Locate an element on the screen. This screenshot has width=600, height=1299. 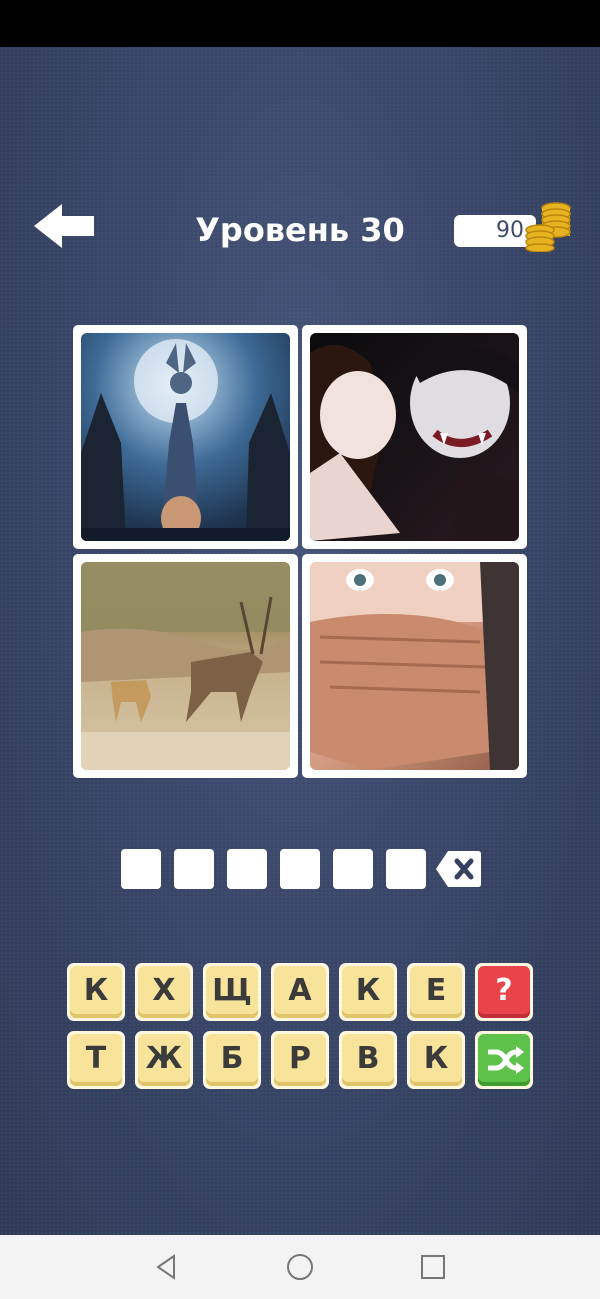
letter-key-label: Т is located at coordinates (96, 1060).